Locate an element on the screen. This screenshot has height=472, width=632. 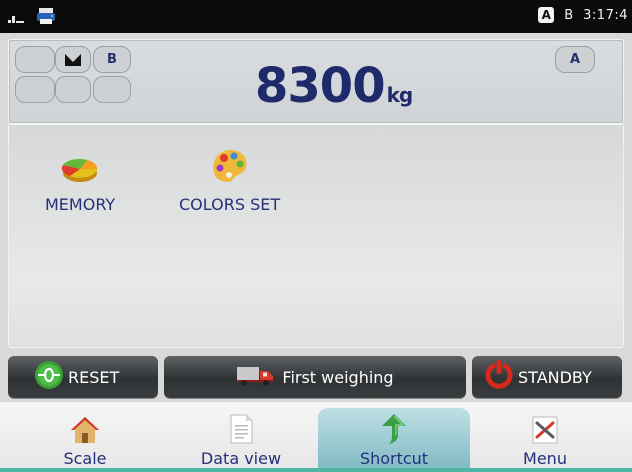
nav-item-data-view: Data view is located at coordinates (241, 440).